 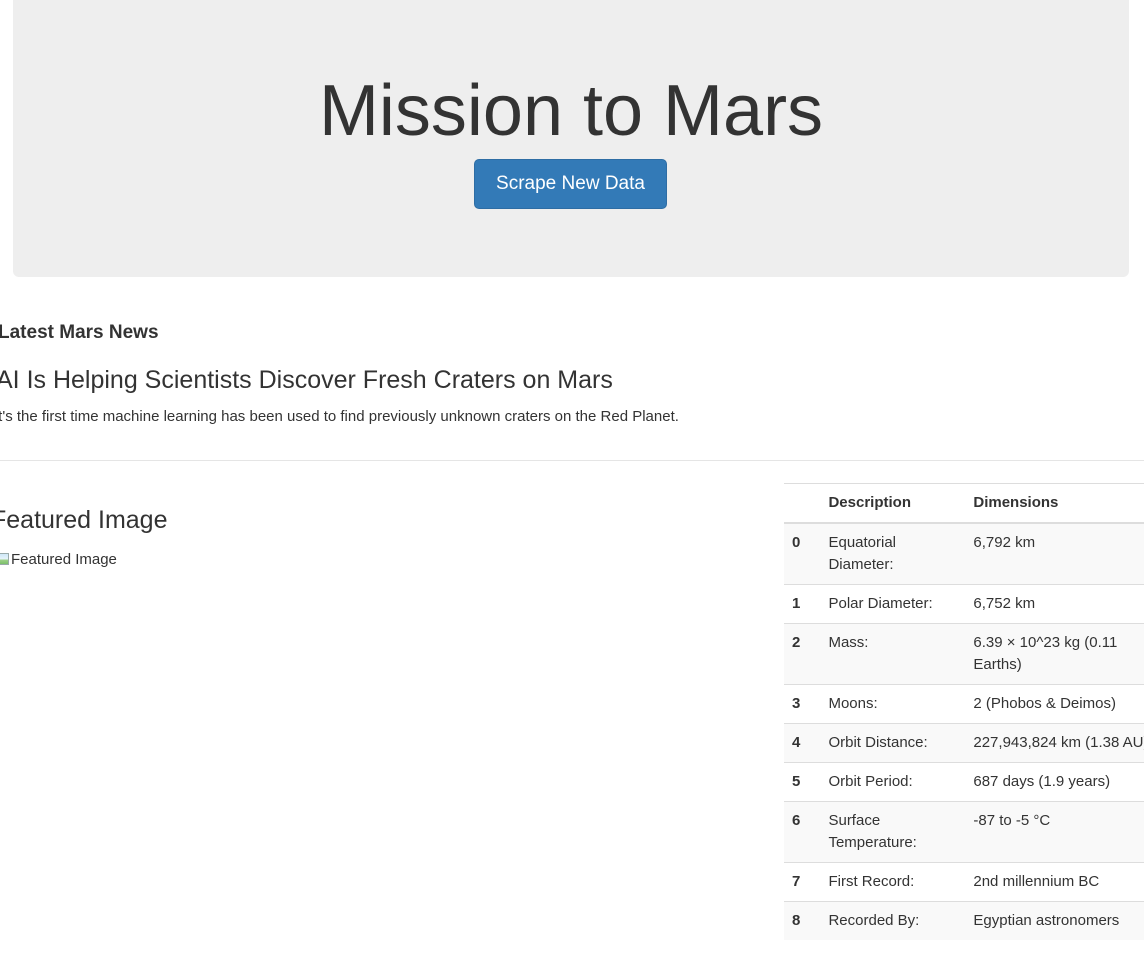 What do you see at coordinates (802, 604) in the screenshot?
I see `row-index: 1` at bounding box center [802, 604].